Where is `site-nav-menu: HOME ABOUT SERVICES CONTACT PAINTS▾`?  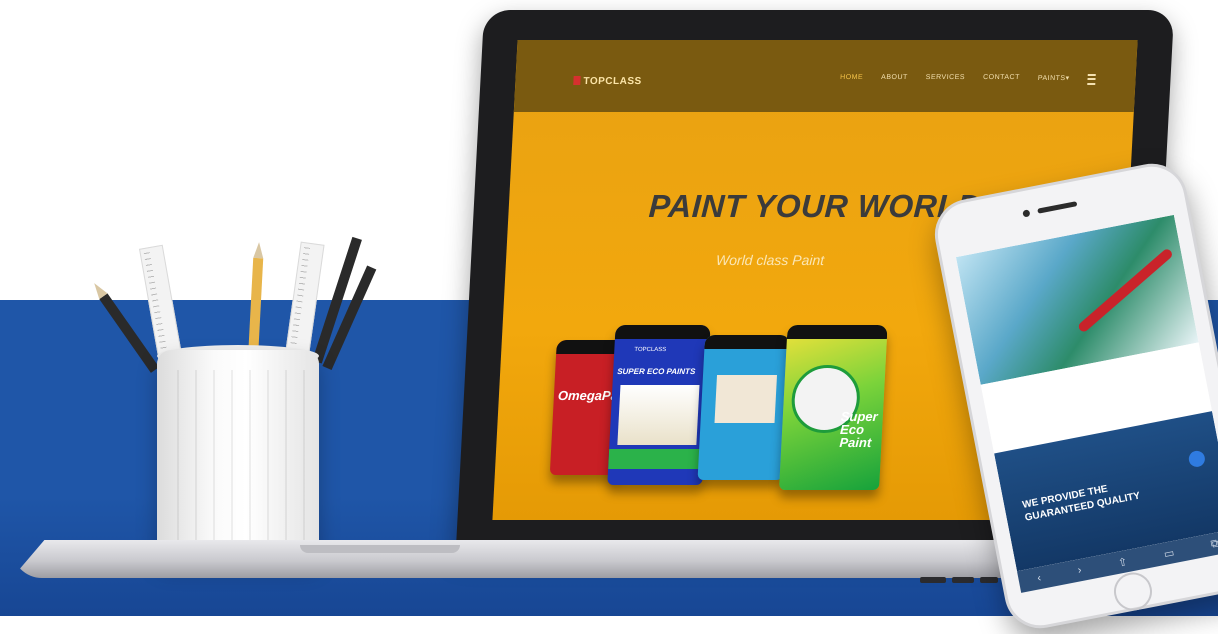 site-nav-menu: HOME ABOUT SERVICES CONTACT PAINTS▾ is located at coordinates (968, 79).